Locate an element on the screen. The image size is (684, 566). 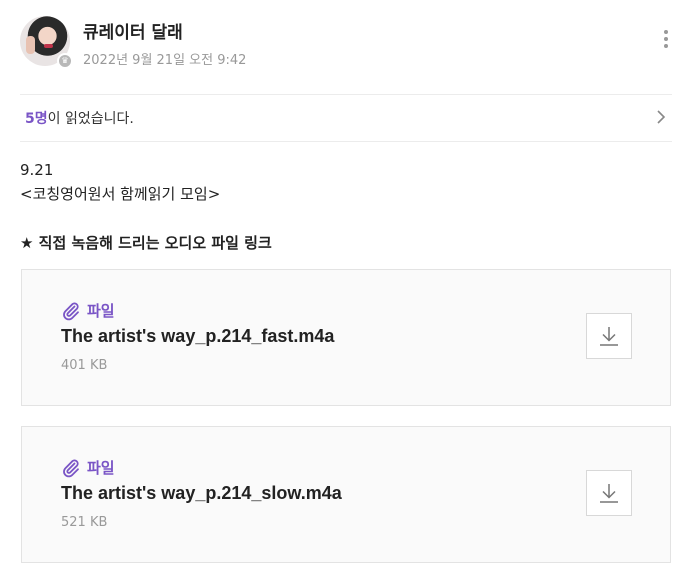
chevron-right-icon is located at coordinates (661, 117).